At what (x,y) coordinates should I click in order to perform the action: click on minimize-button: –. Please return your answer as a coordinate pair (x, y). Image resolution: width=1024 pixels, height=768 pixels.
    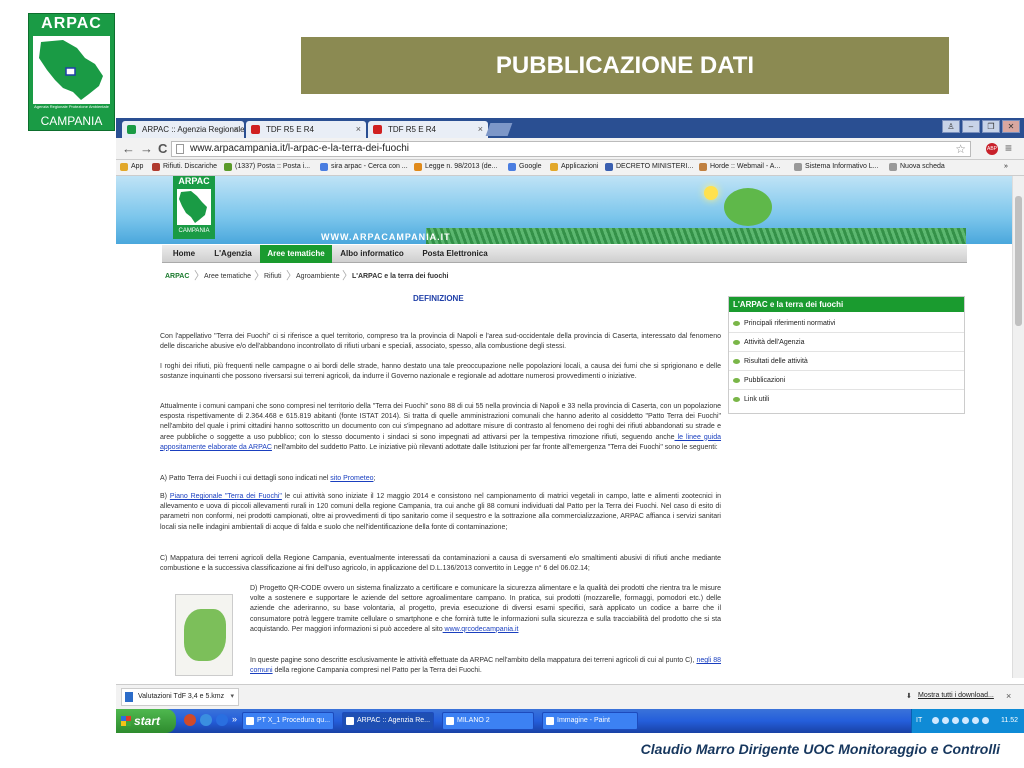
    Looking at the image, I should click on (971, 126).